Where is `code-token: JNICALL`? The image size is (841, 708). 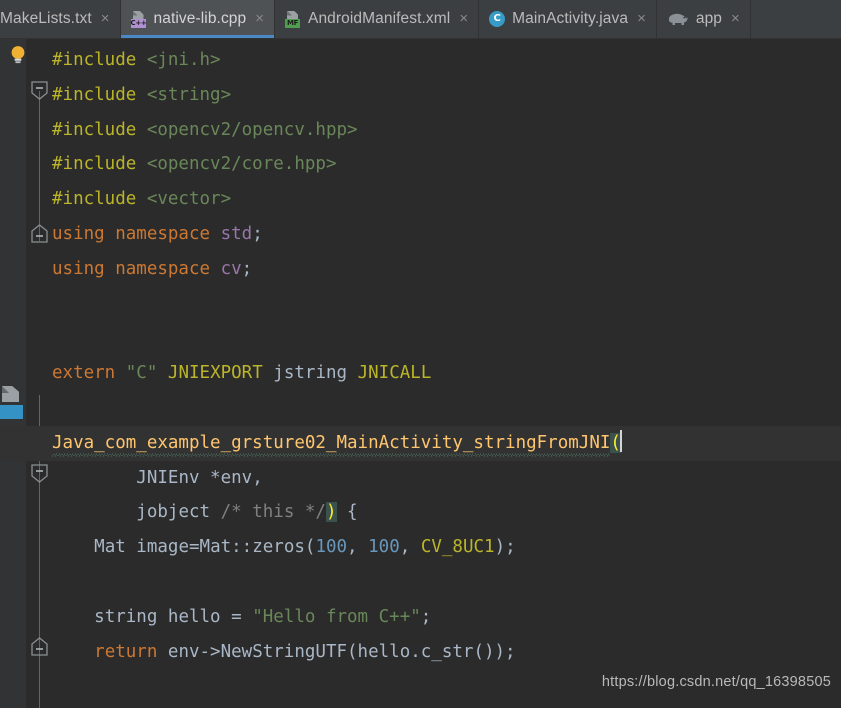
code-token: JNICALL is located at coordinates (394, 373).